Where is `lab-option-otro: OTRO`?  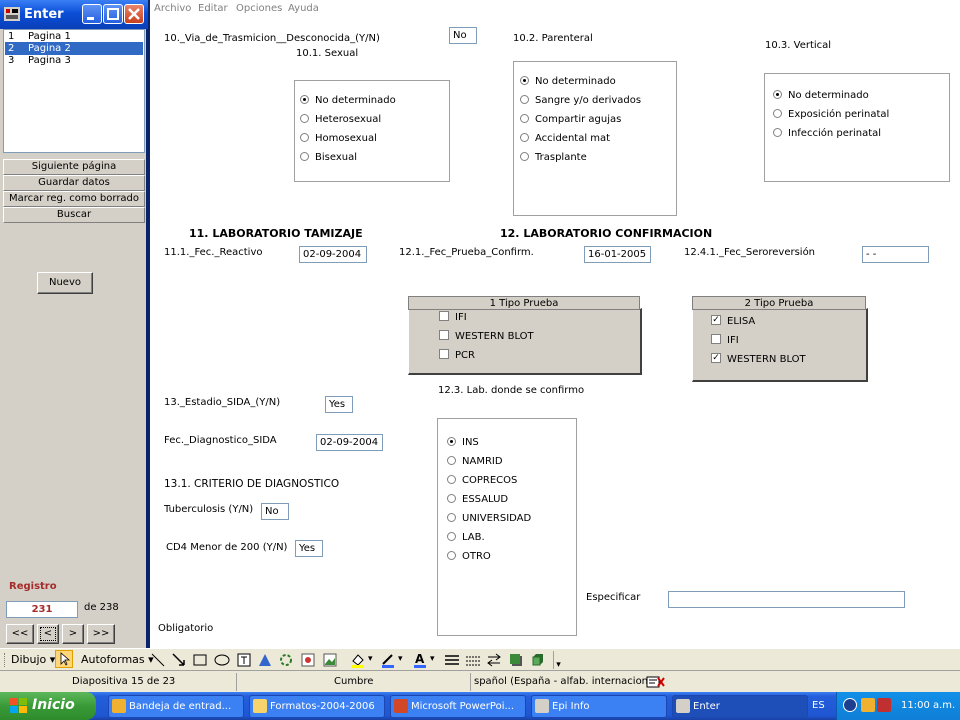
lab-option-otro: OTRO is located at coordinates (469, 556).